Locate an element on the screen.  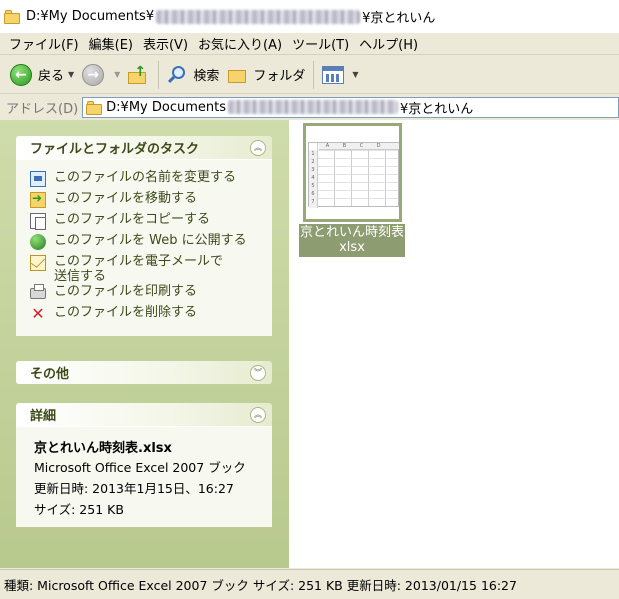
panel-title: ファイルとフォルダのタスク is located at coordinates (115, 149).